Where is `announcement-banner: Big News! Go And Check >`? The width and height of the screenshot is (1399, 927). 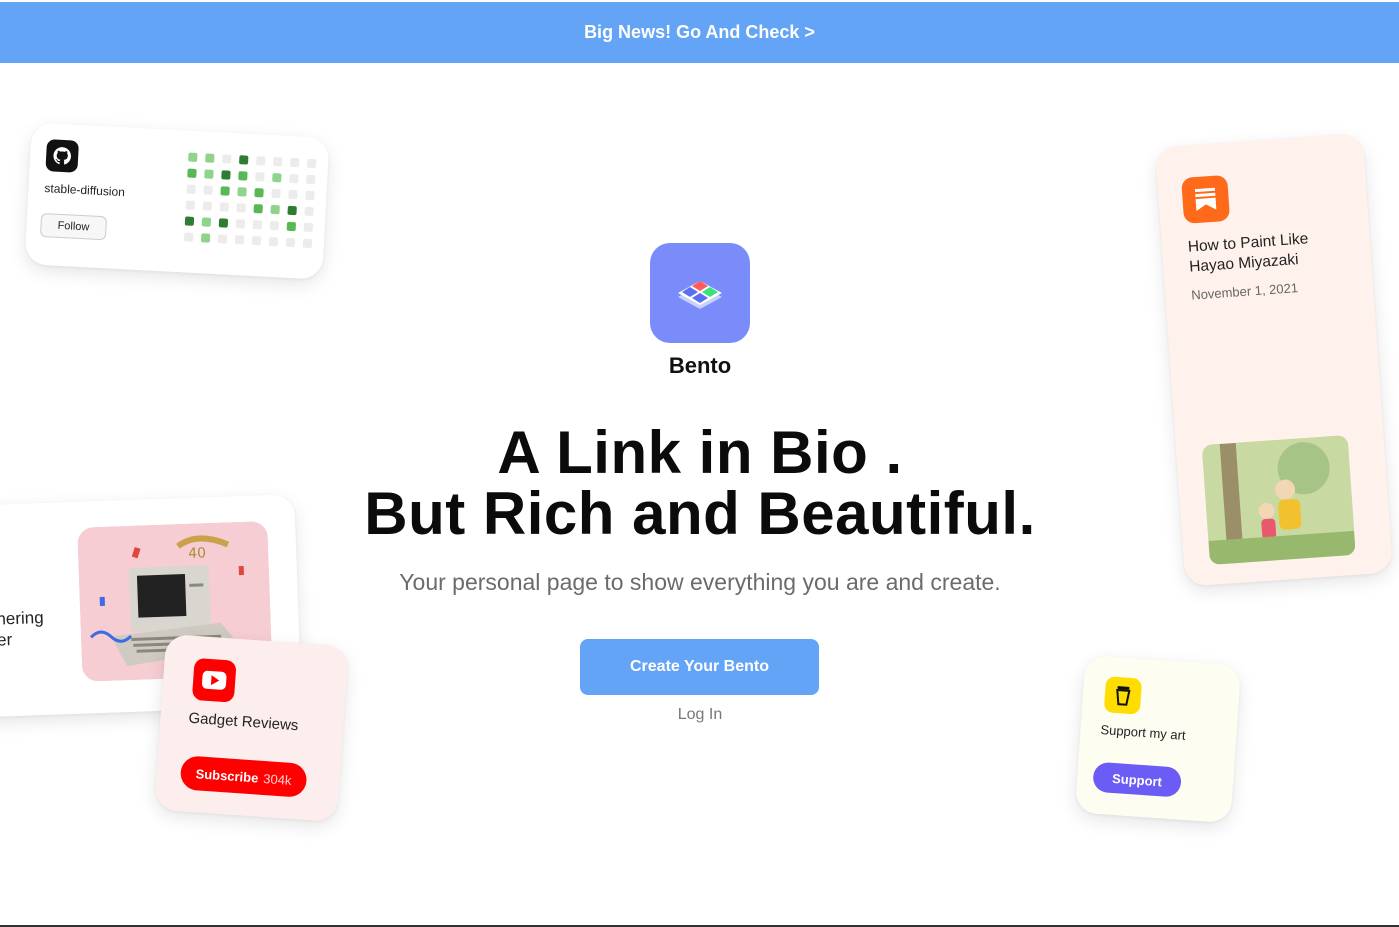 announcement-banner: Big News! Go And Check > is located at coordinates (699, 32).